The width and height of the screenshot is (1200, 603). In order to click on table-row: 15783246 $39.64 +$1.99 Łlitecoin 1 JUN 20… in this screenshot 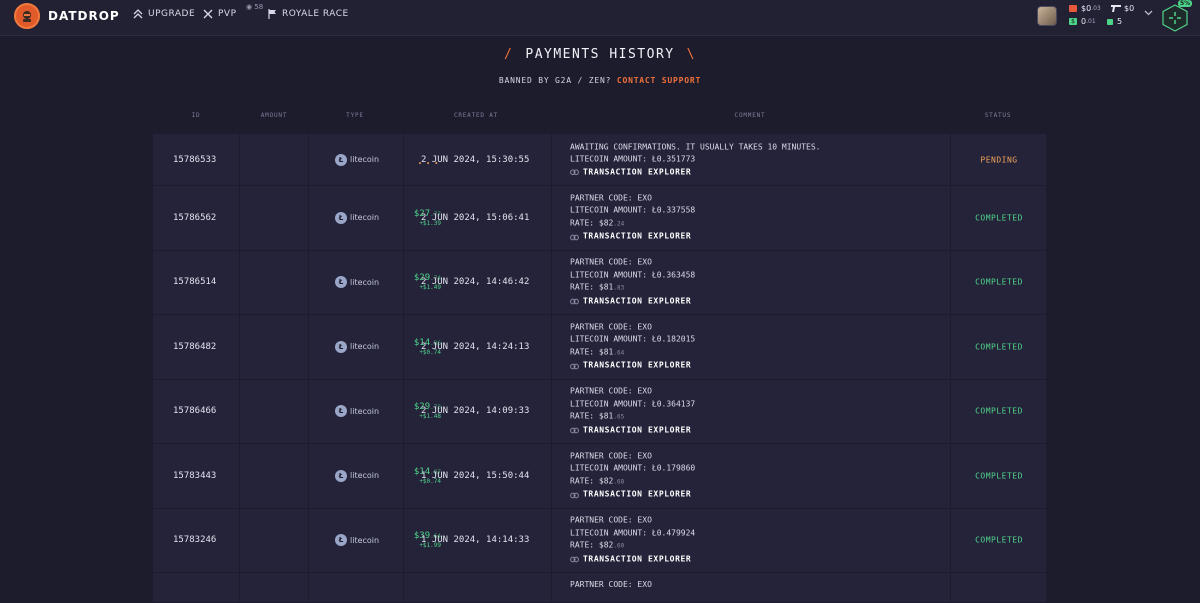, I will do `click(599, 540)`.